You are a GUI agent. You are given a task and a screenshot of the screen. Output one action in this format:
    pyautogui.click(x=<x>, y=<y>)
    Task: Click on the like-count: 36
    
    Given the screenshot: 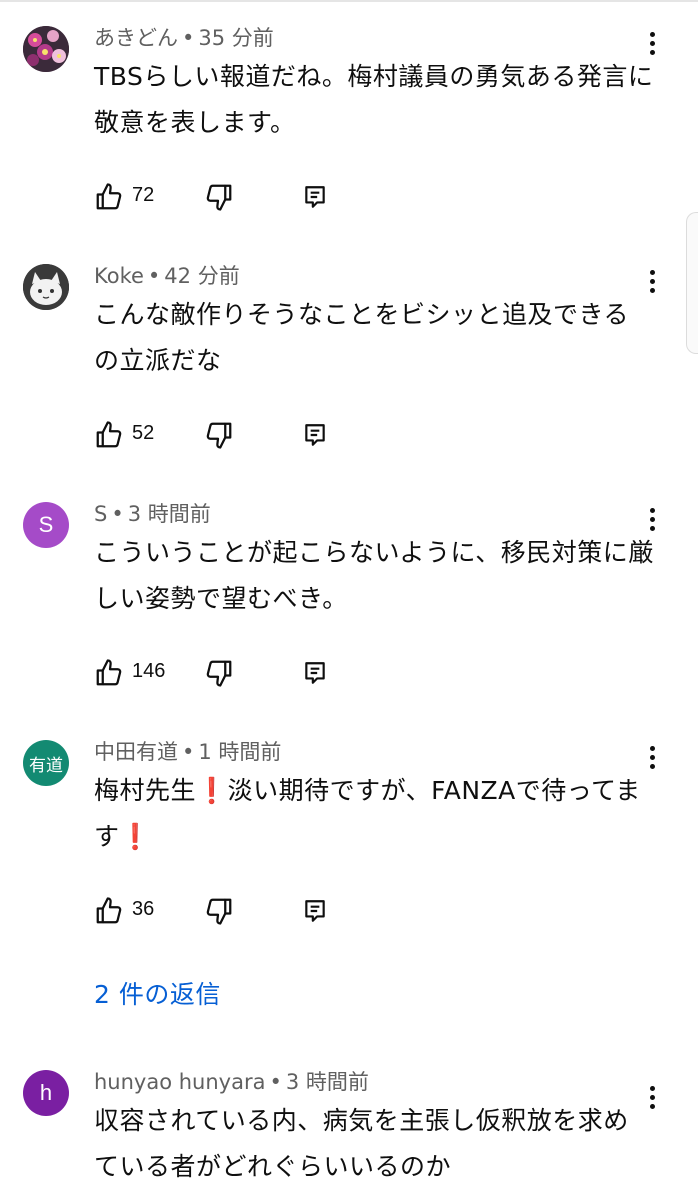 What is the action you would take?
    pyautogui.click(x=143, y=909)
    